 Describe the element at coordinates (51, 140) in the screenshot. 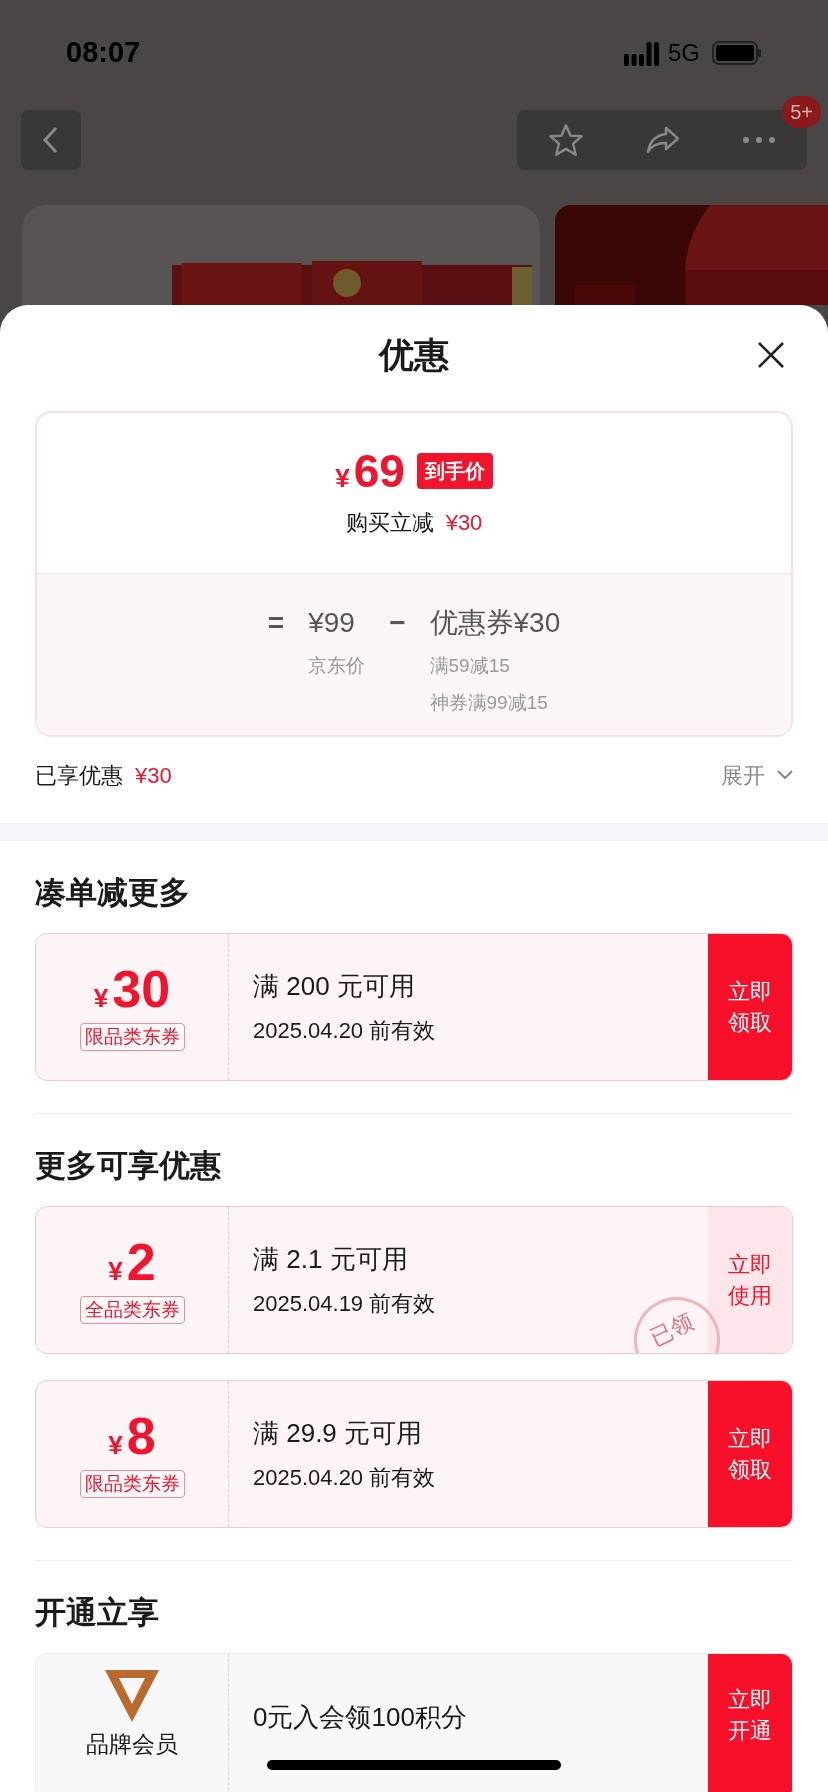

I see `back-button` at that location.